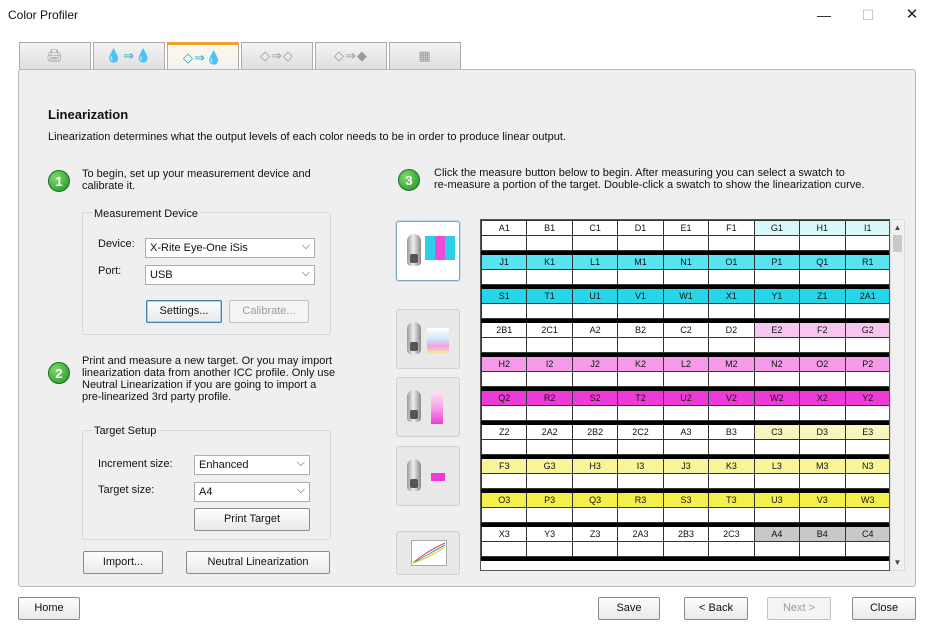 This screenshot has height=630, width=929. What do you see at coordinates (731, 500) in the screenshot?
I see `swatch-cell: T3` at bounding box center [731, 500].